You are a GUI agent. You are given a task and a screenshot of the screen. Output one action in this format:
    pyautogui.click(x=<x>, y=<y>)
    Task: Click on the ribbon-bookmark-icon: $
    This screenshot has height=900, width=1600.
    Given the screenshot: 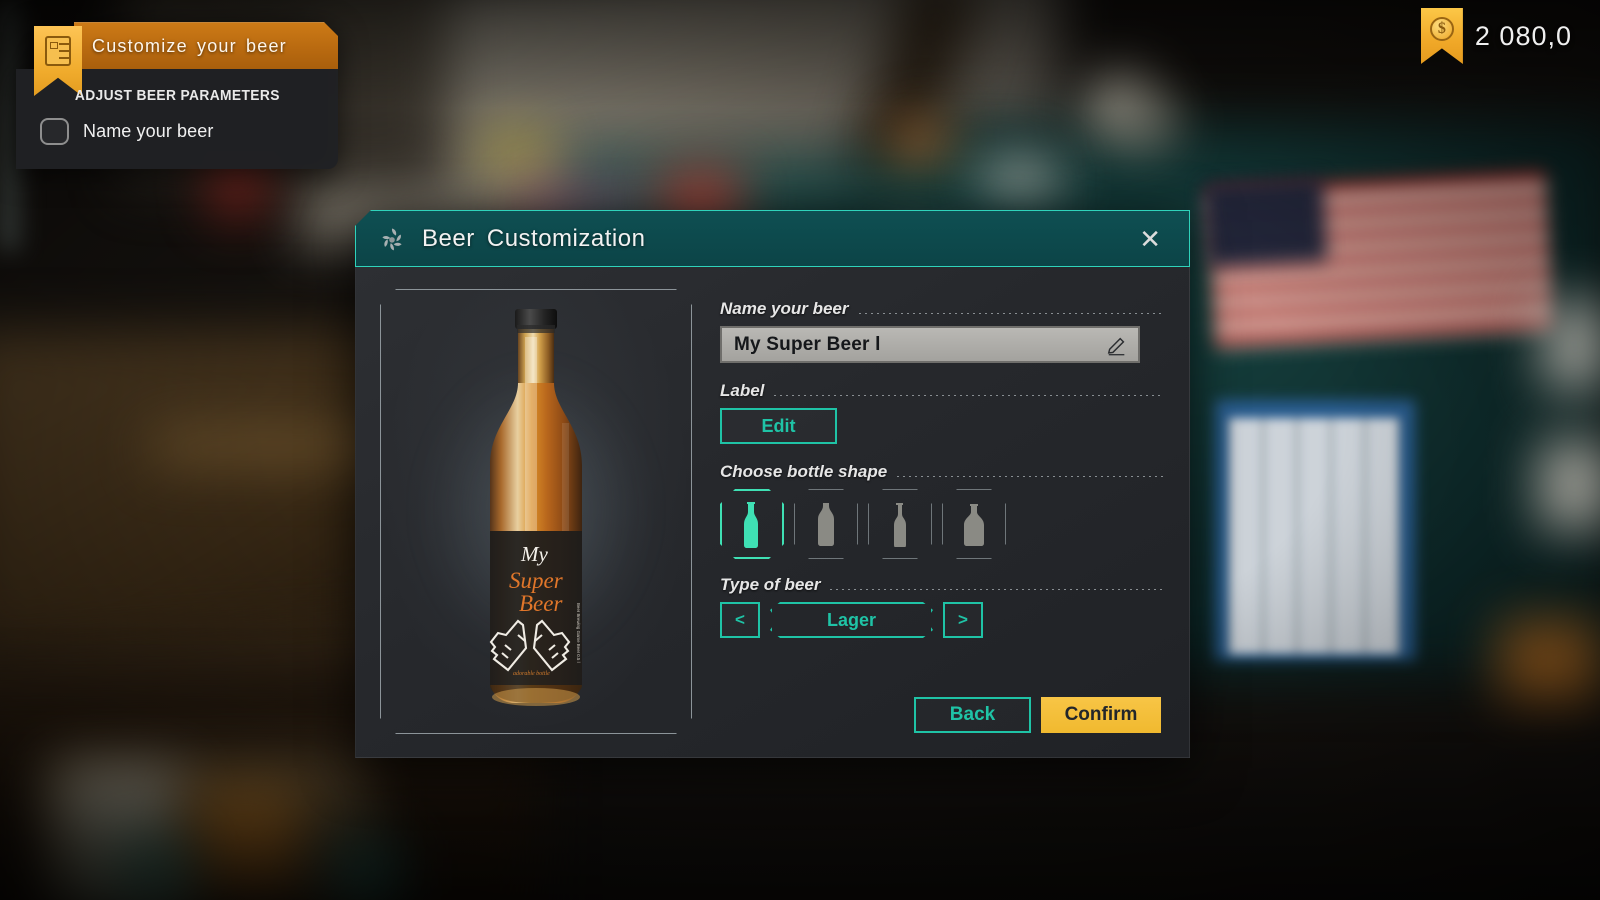 What is the action you would take?
    pyautogui.click(x=1441, y=36)
    